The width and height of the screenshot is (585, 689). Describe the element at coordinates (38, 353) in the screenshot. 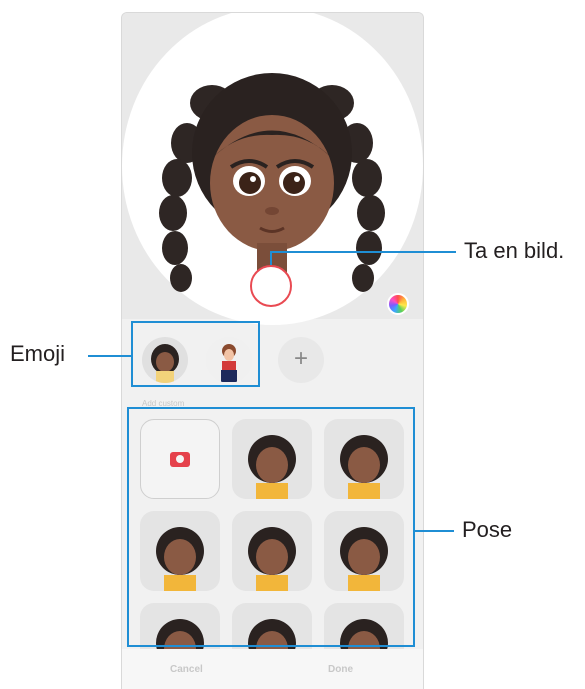

I see `emoji-callout-label: Emoji` at that location.